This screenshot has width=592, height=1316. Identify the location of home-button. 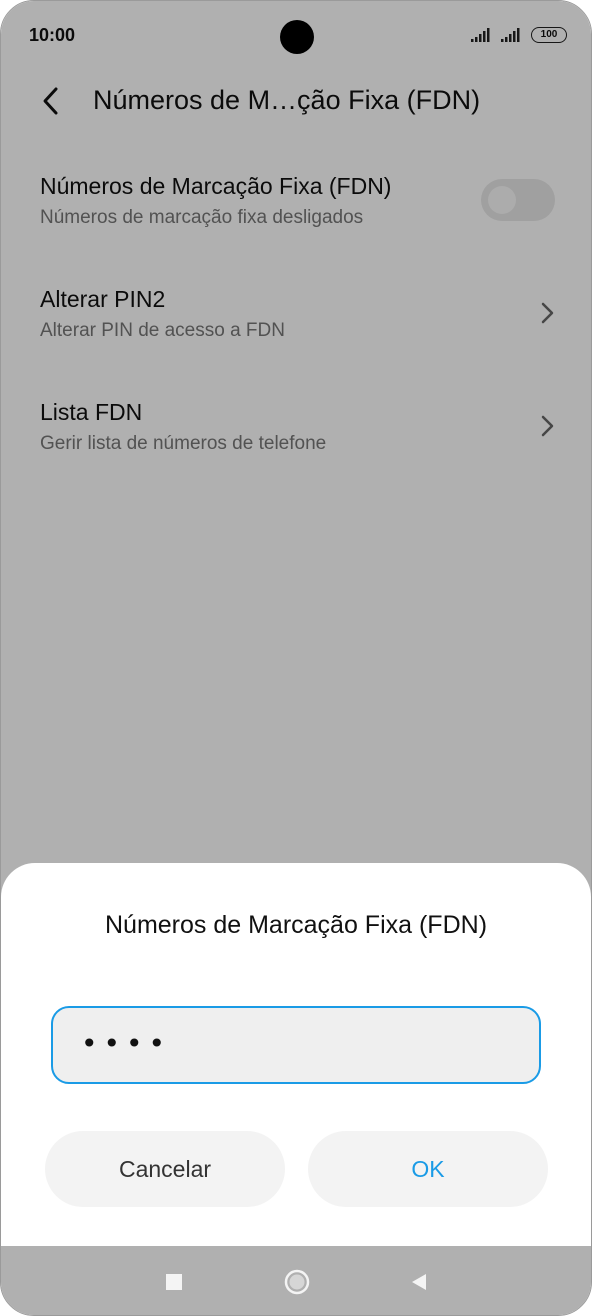
(297, 1282).